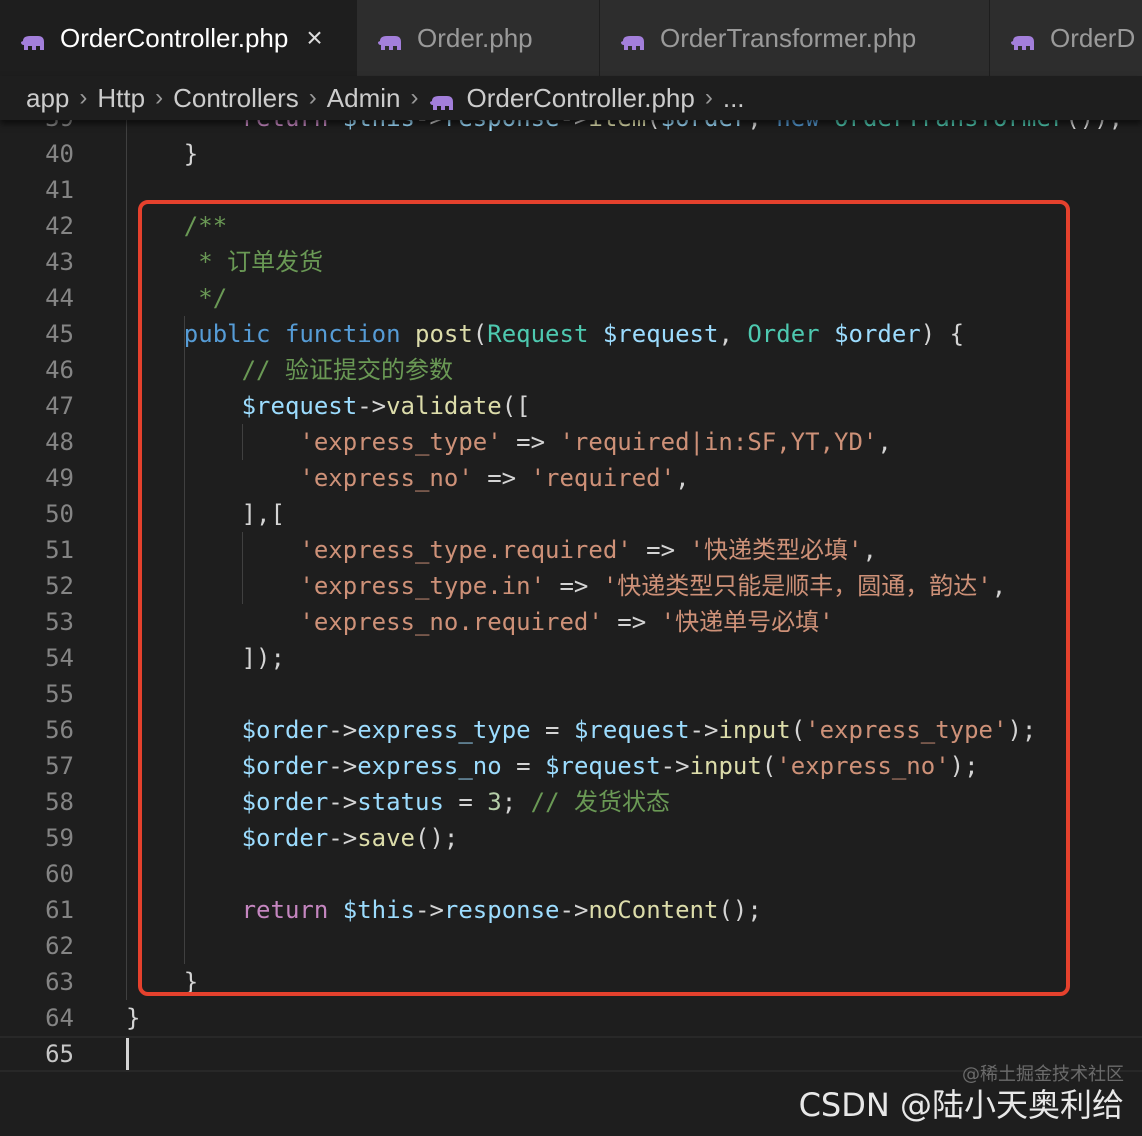 The image size is (1142, 1136). What do you see at coordinates (704, 126) in the screenshot?
I see `code-token: $order` at bounding box center [704, 126].